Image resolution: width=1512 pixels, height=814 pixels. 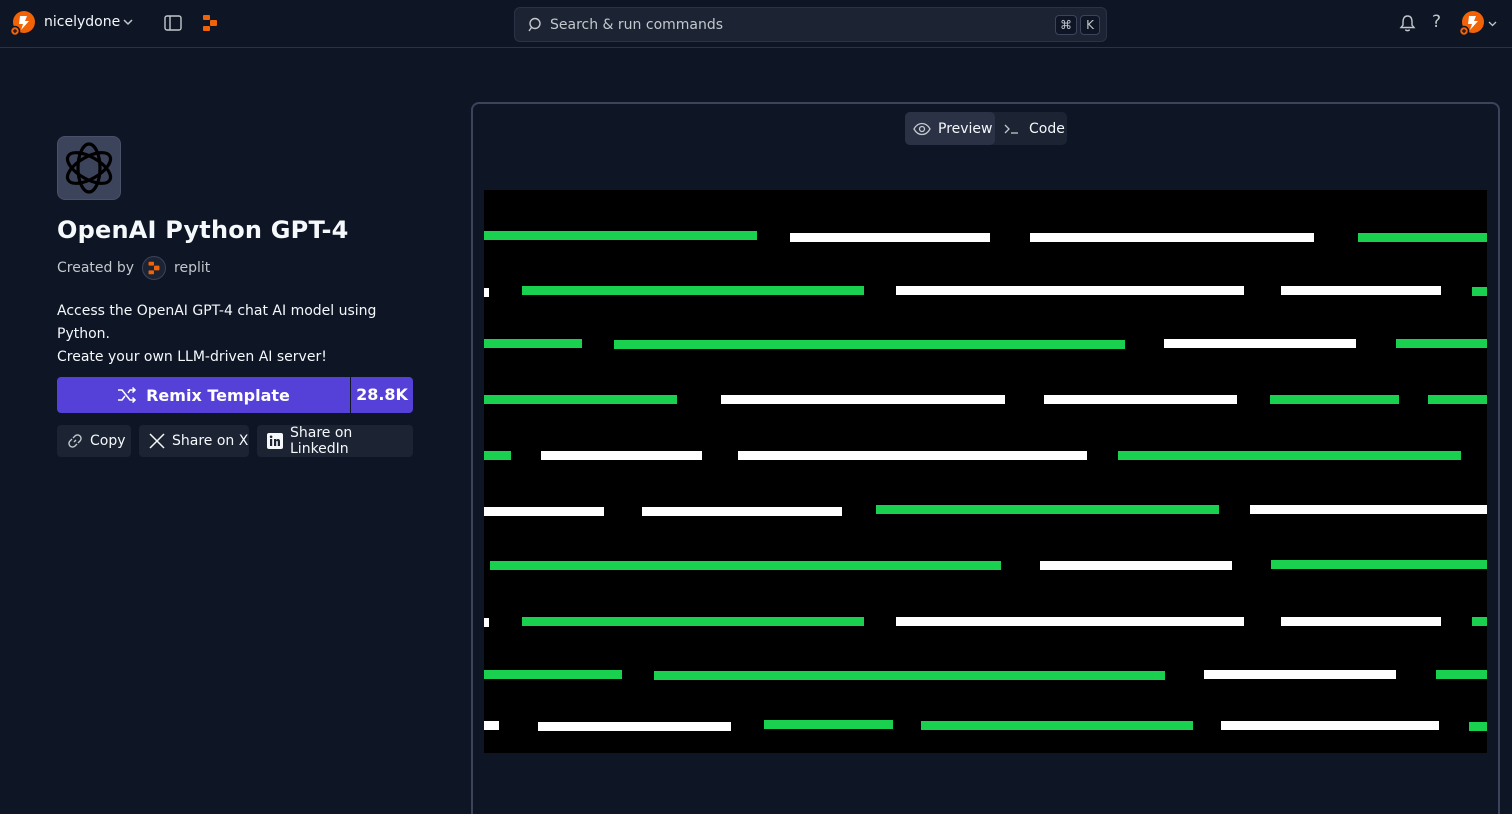 What do you see at coordinates (965, 128) in the screenshot?
I see `tab-preview-label: Preview` at bounding box center [965, 128].